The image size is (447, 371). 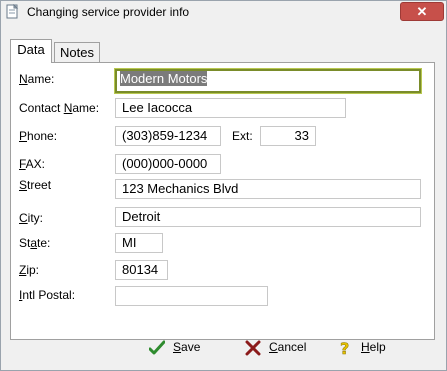 I want to click on fax-input: (000)000-0000, so click(x=168, y=164).